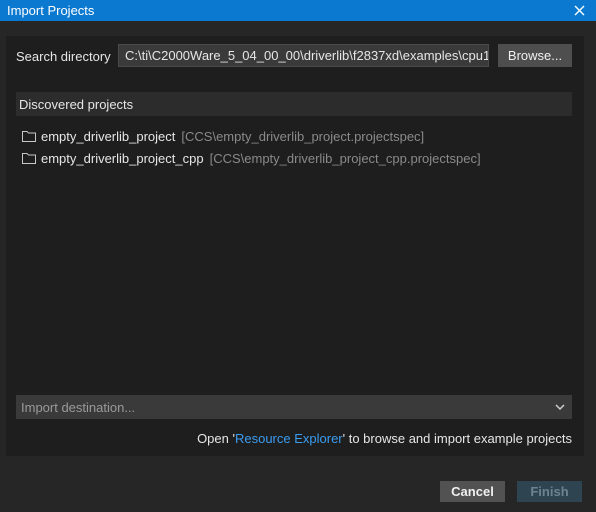  I want to click on search-directory-label: Search directory, so click(63, 56).